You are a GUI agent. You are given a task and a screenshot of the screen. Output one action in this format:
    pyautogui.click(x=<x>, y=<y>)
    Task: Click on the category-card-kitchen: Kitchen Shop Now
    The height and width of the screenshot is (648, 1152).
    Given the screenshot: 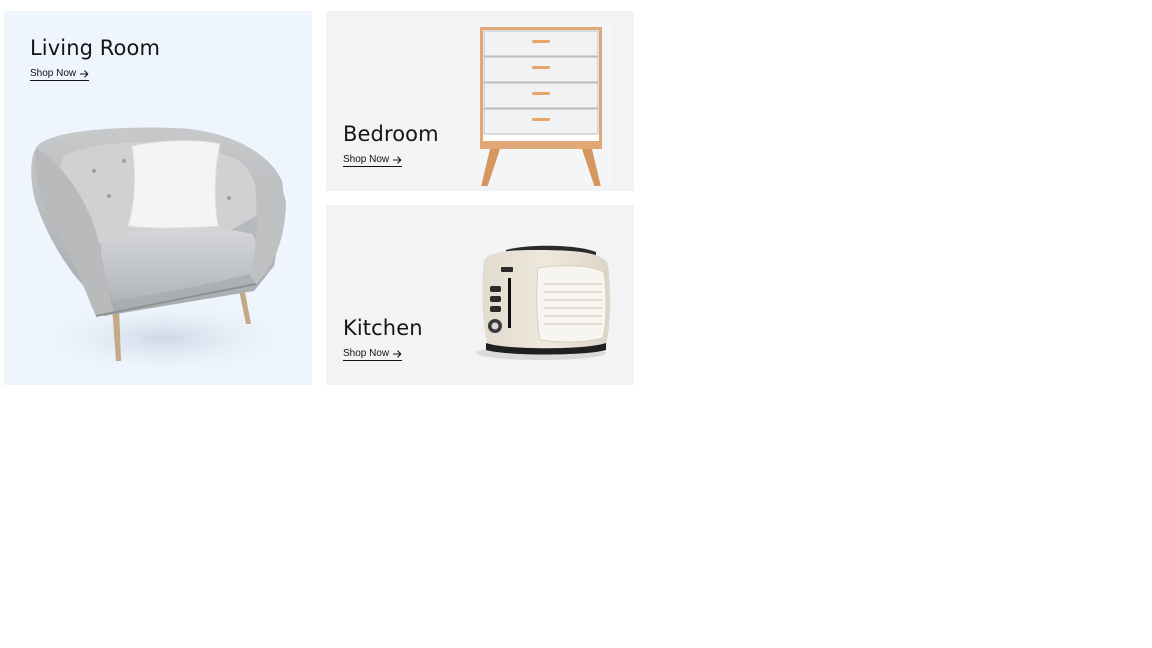 What is the action you would take?
    pyautogui.click(x=480, y=295)
    